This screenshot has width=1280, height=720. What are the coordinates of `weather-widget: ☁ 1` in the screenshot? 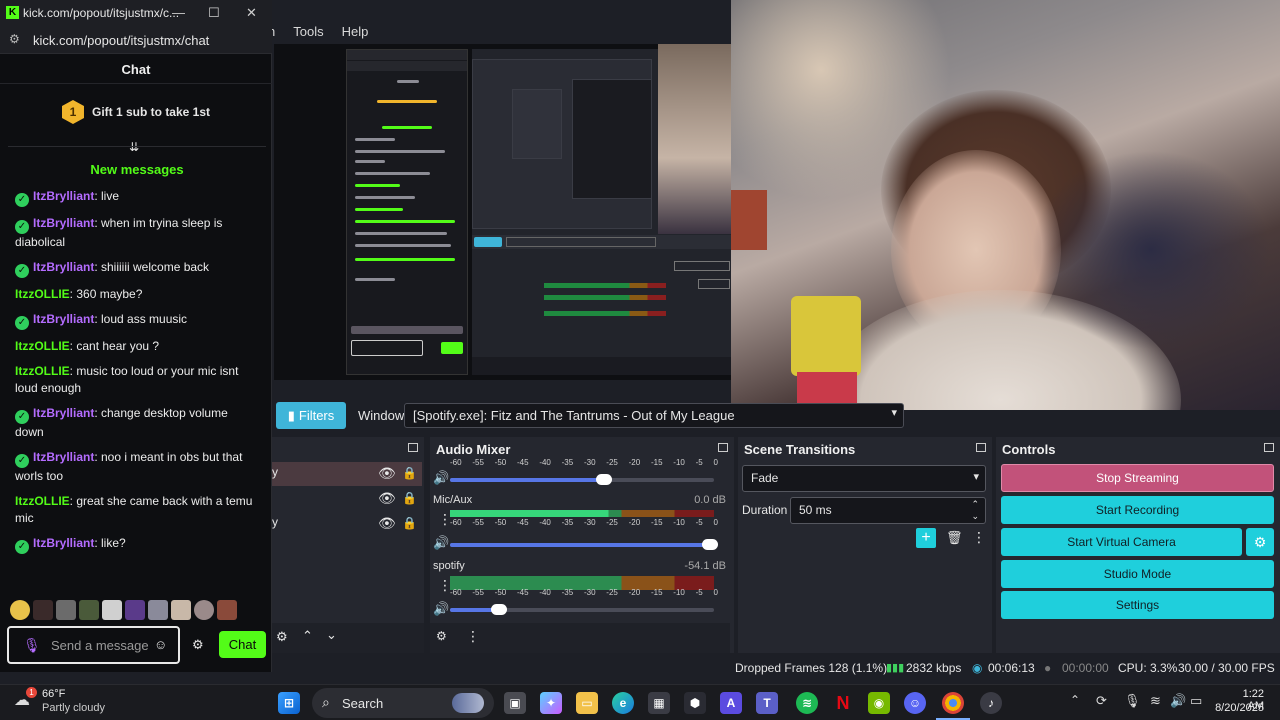 It's located at (25, 699).